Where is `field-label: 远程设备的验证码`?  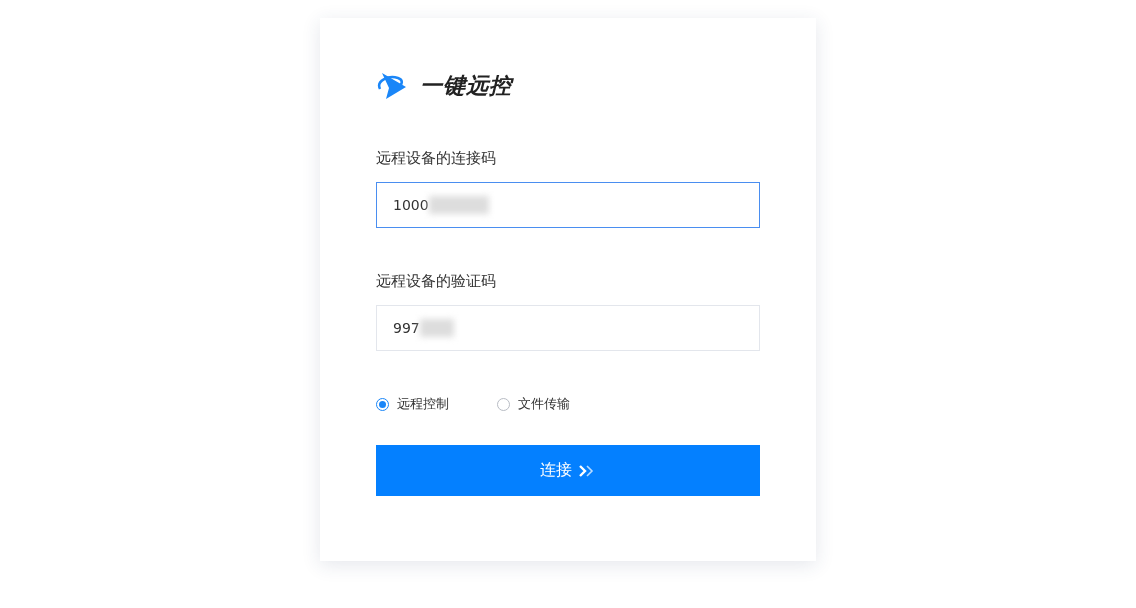 field-label: 远程设备的验证码 is located at coordinates (436, 281).